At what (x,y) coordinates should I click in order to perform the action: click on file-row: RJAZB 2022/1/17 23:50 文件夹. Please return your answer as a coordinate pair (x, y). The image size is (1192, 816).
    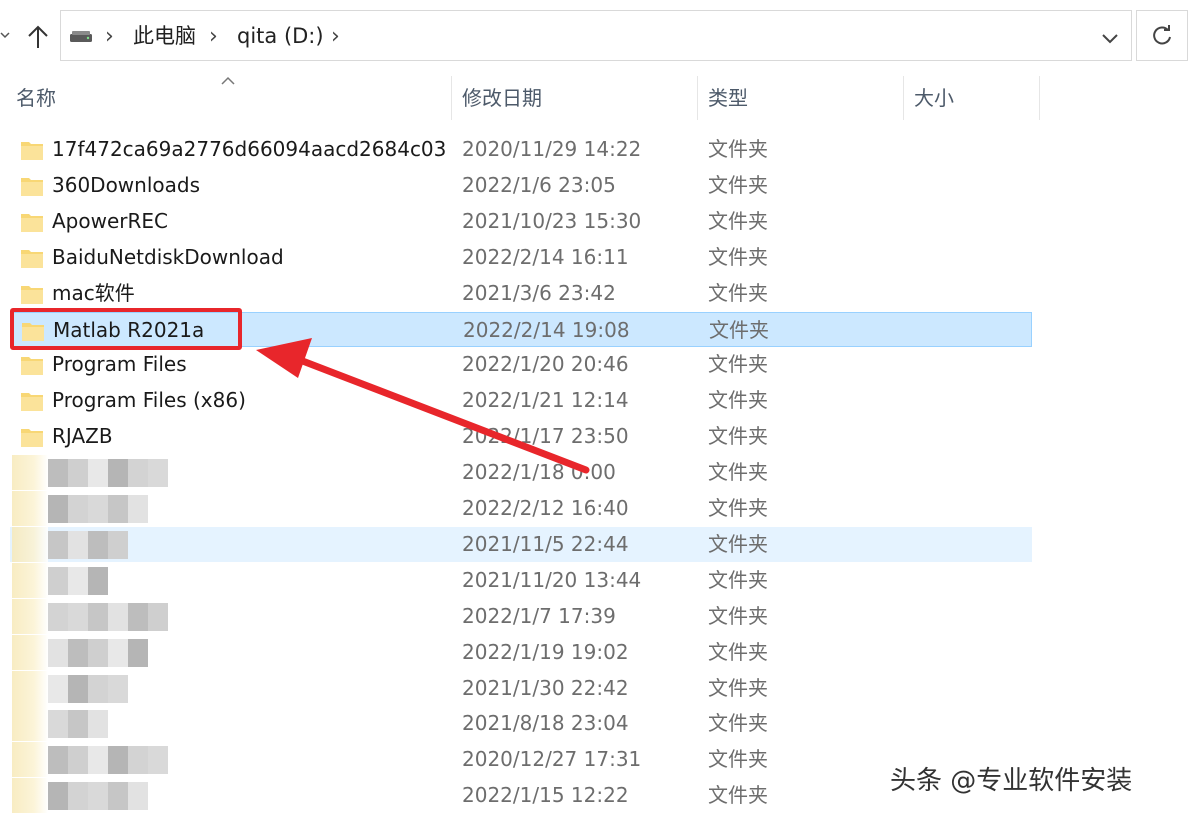
    Looking at the image, I should click on (521, 436).